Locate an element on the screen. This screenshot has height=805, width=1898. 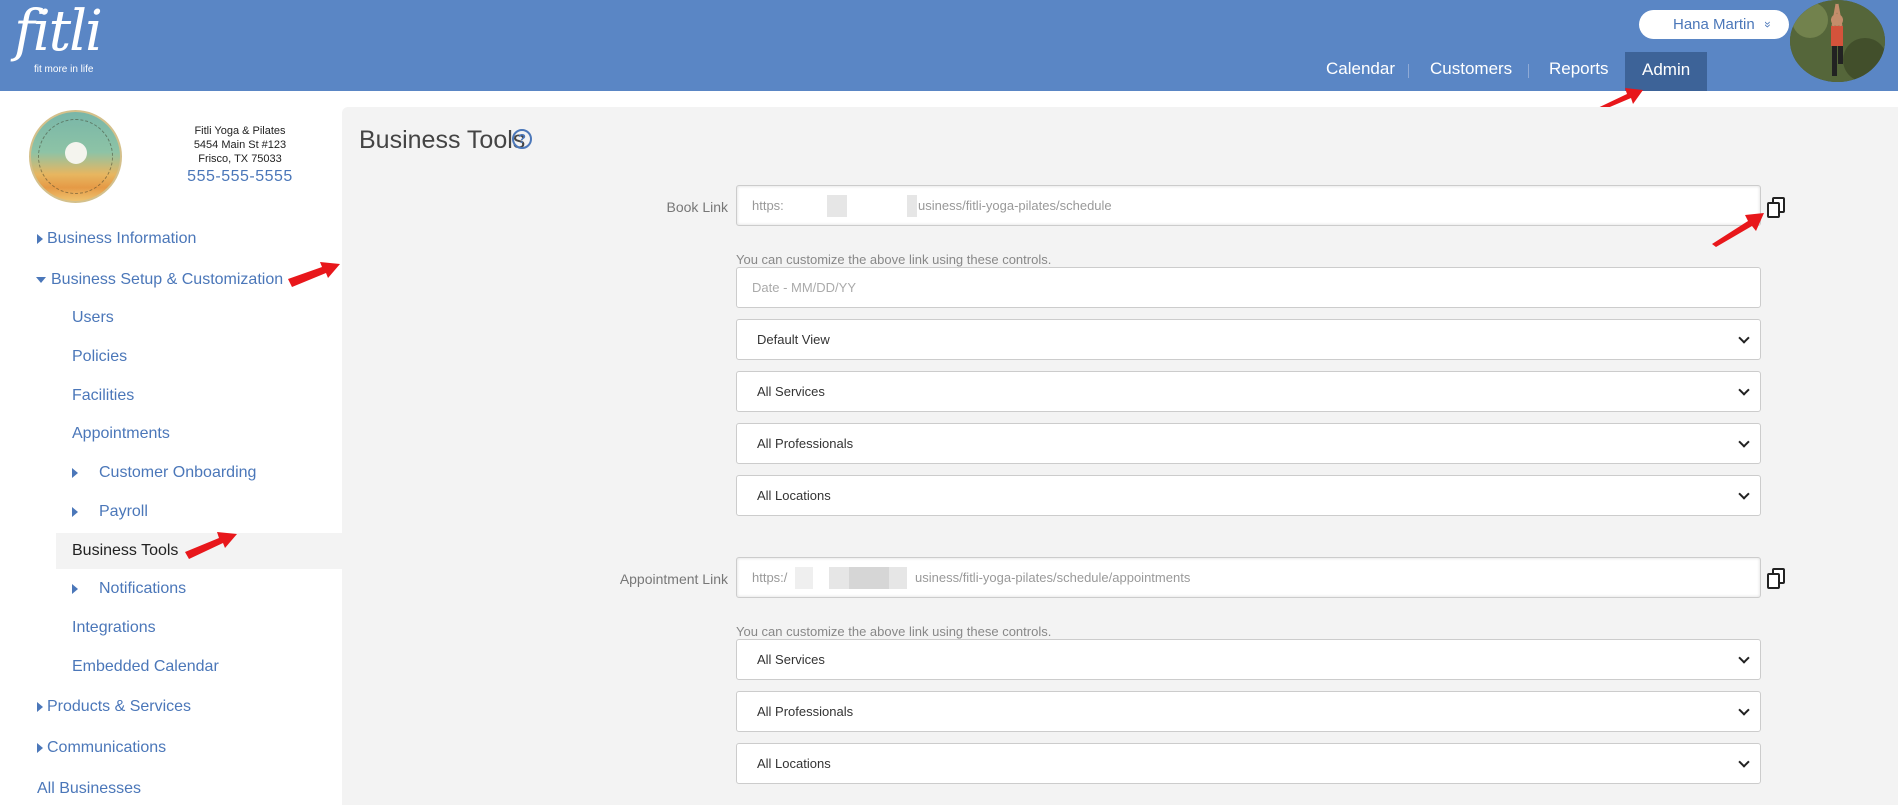
sidebar-item-policies: Policies is located at coordinates (99, 357).